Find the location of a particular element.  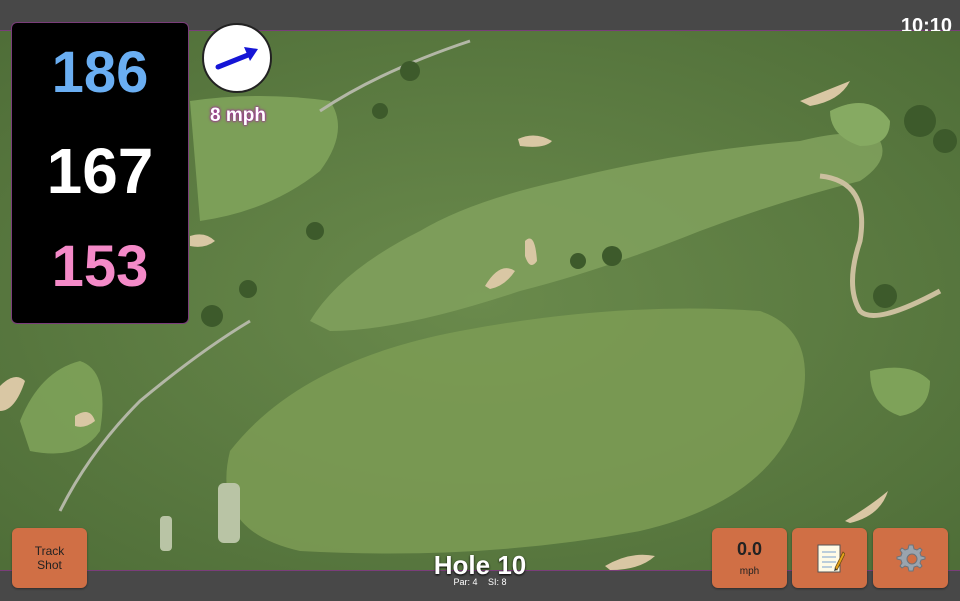

middle-distance: 167 is located at coordinates (100, 171).